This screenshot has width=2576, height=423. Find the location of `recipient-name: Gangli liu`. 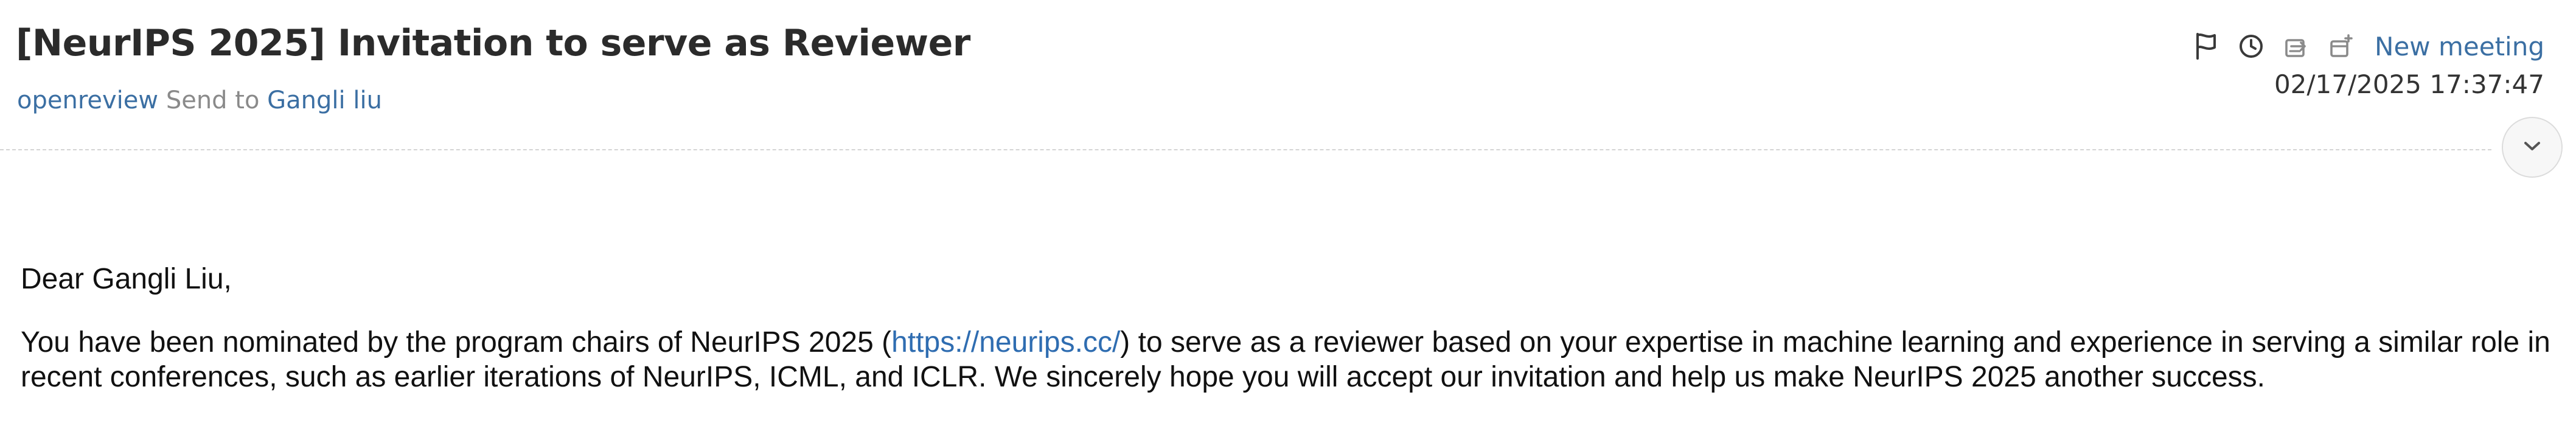

recipient-name: Gangli liu is located at coordinates (324, 100).